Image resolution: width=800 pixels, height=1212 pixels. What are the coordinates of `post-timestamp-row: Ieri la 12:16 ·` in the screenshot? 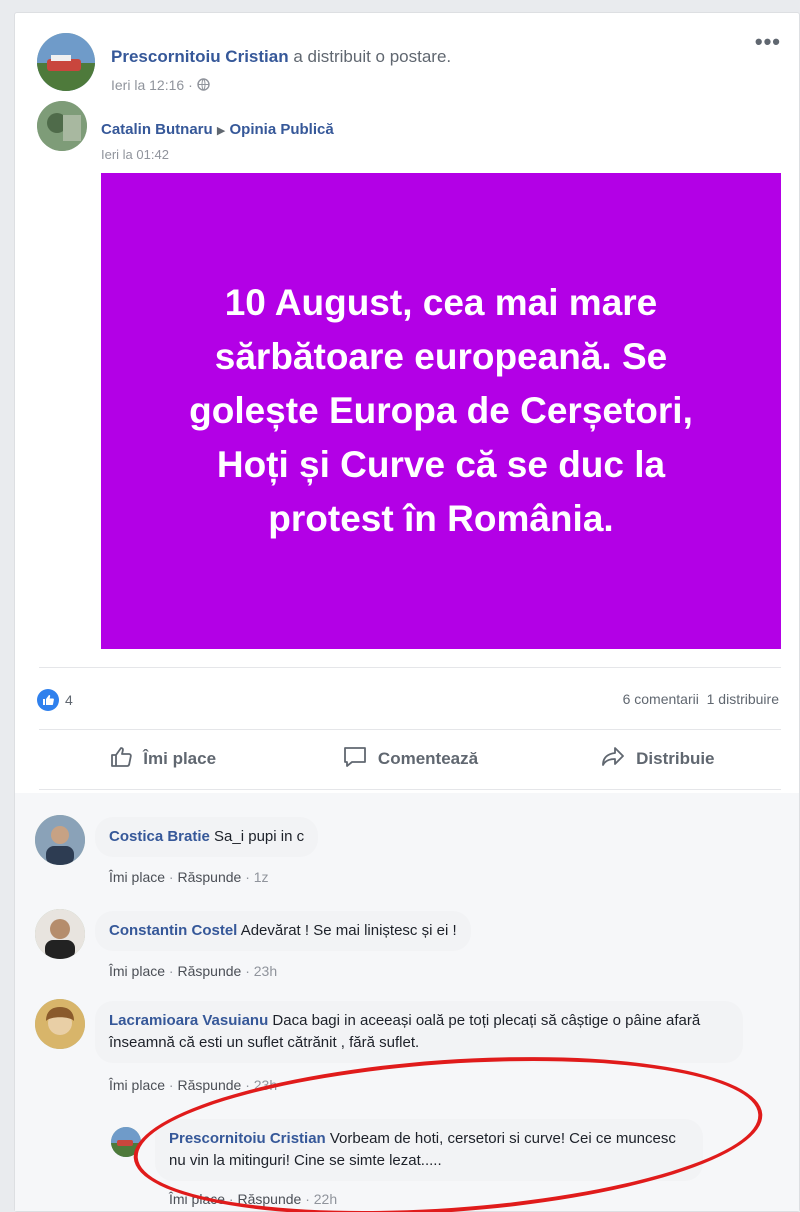 It's located at (160, 85).